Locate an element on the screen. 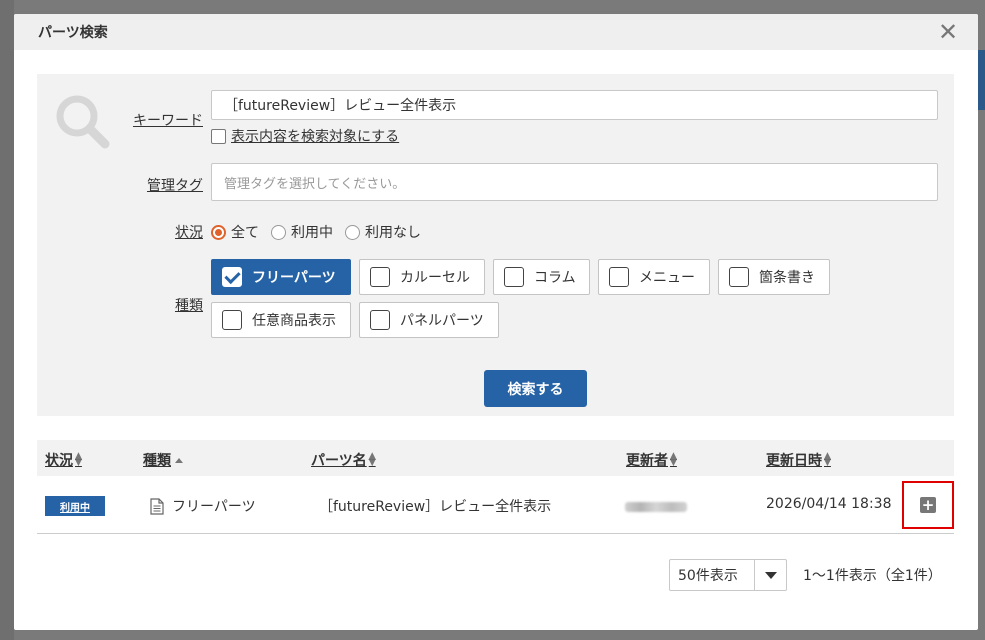 The height and width of the screenshot is (640, 985). include-display-checkbox: 表示内容を検索対象にする is located at coordinates (305, 136).